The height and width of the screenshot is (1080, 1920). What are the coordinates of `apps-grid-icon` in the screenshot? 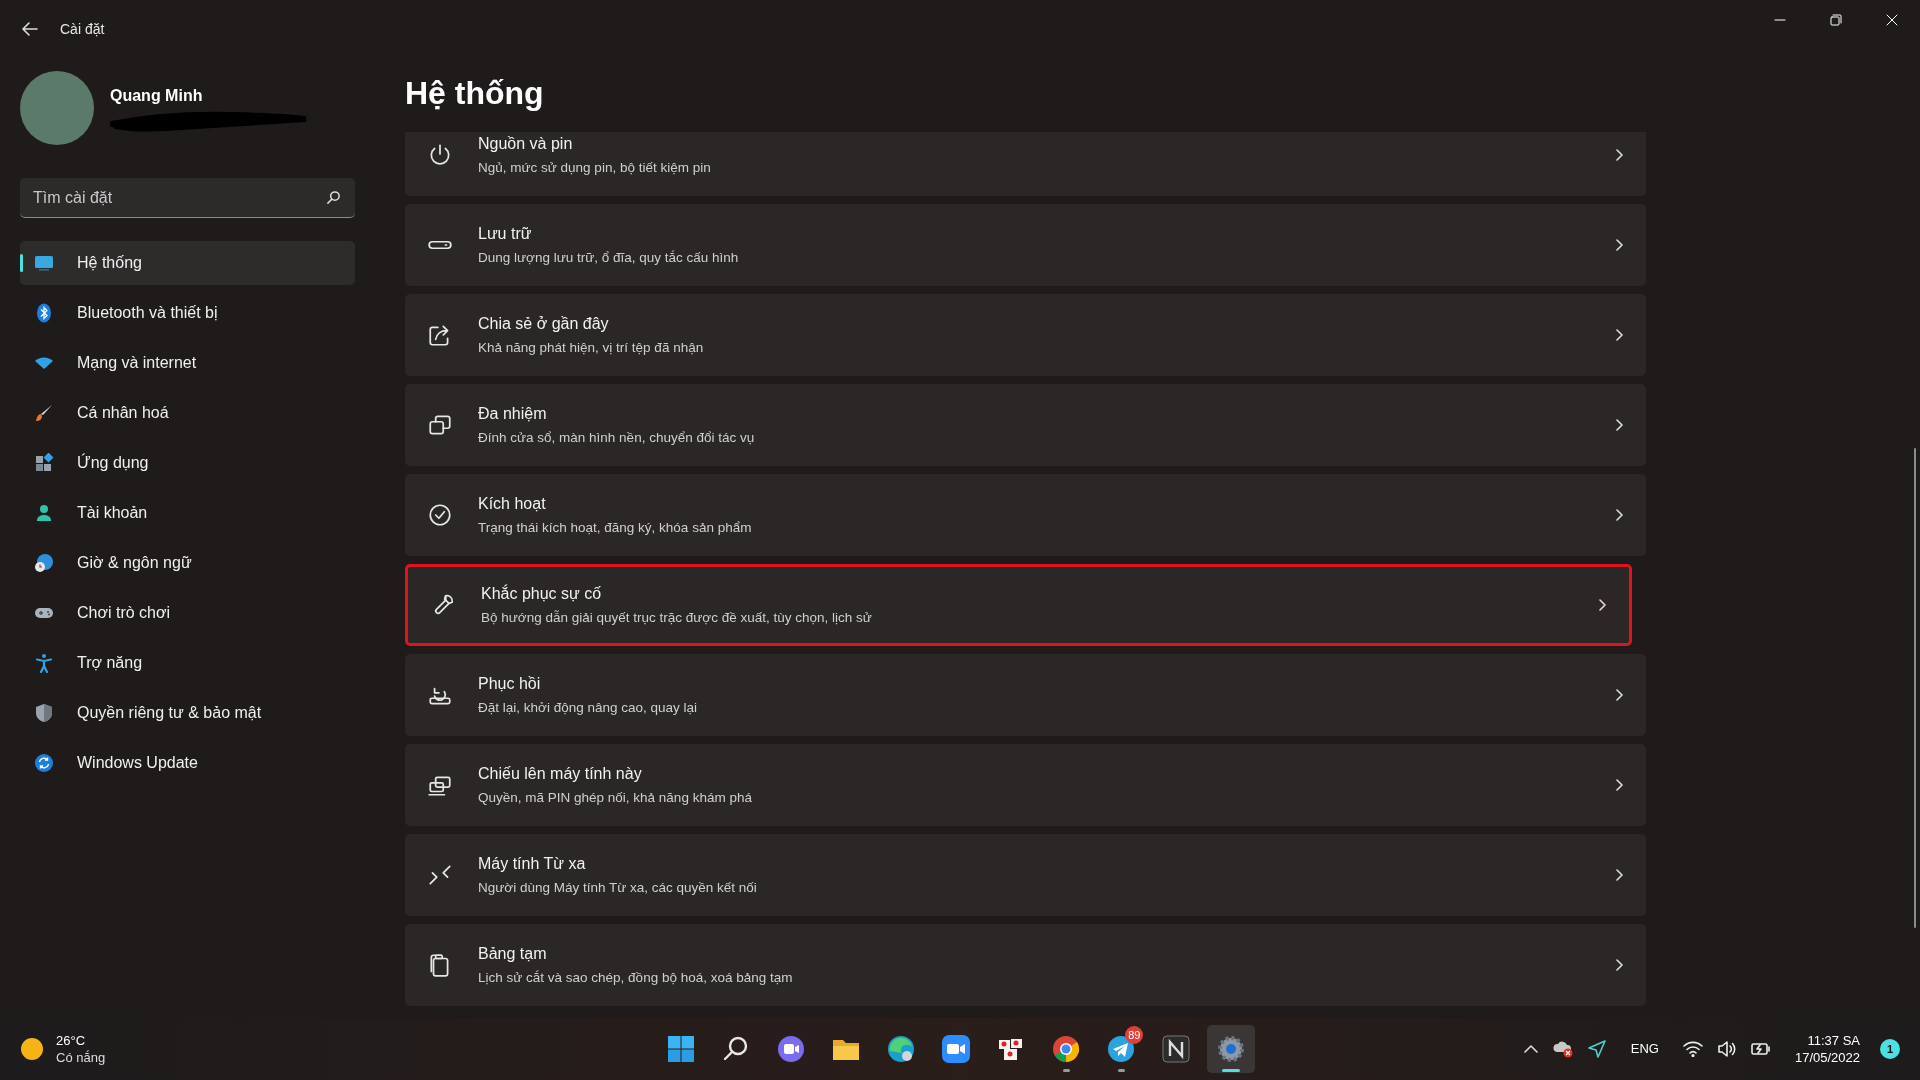 It's located at (44, 463).